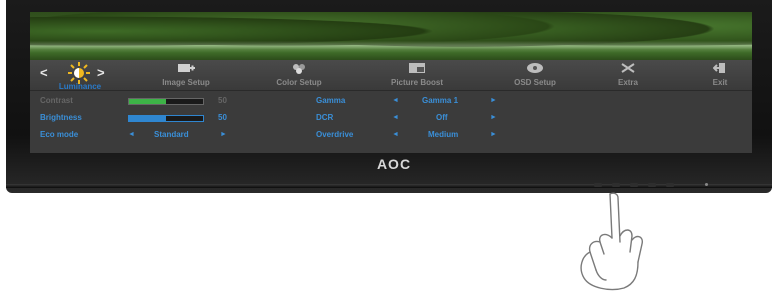  Describe the element at coordinates (171, 134) in the screenshot. I see `eco-mode-value: Standard` at that location.